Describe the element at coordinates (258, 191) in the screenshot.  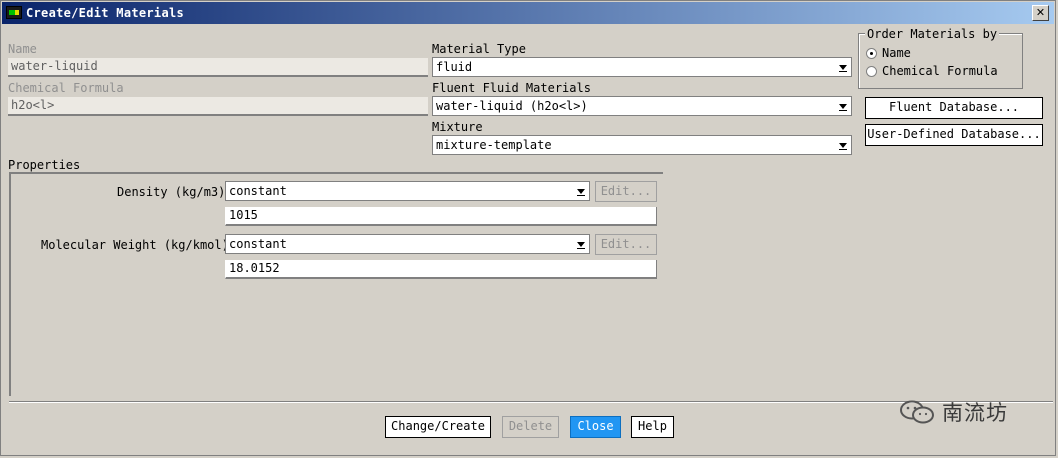
I see `density-method-value: constant` at that location.